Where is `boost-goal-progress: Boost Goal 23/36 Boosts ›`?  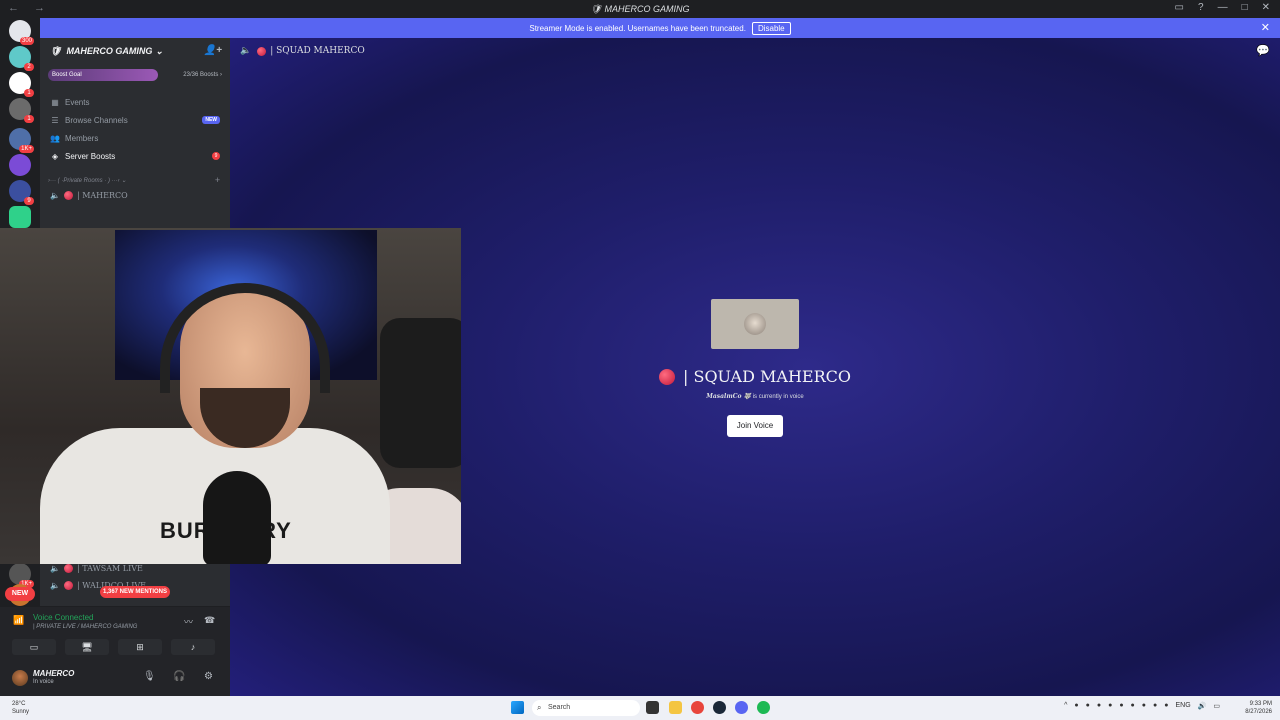 boost-goal-progress: Boost Goal 23/36 Boosts › is located at coordinates (135, 75).